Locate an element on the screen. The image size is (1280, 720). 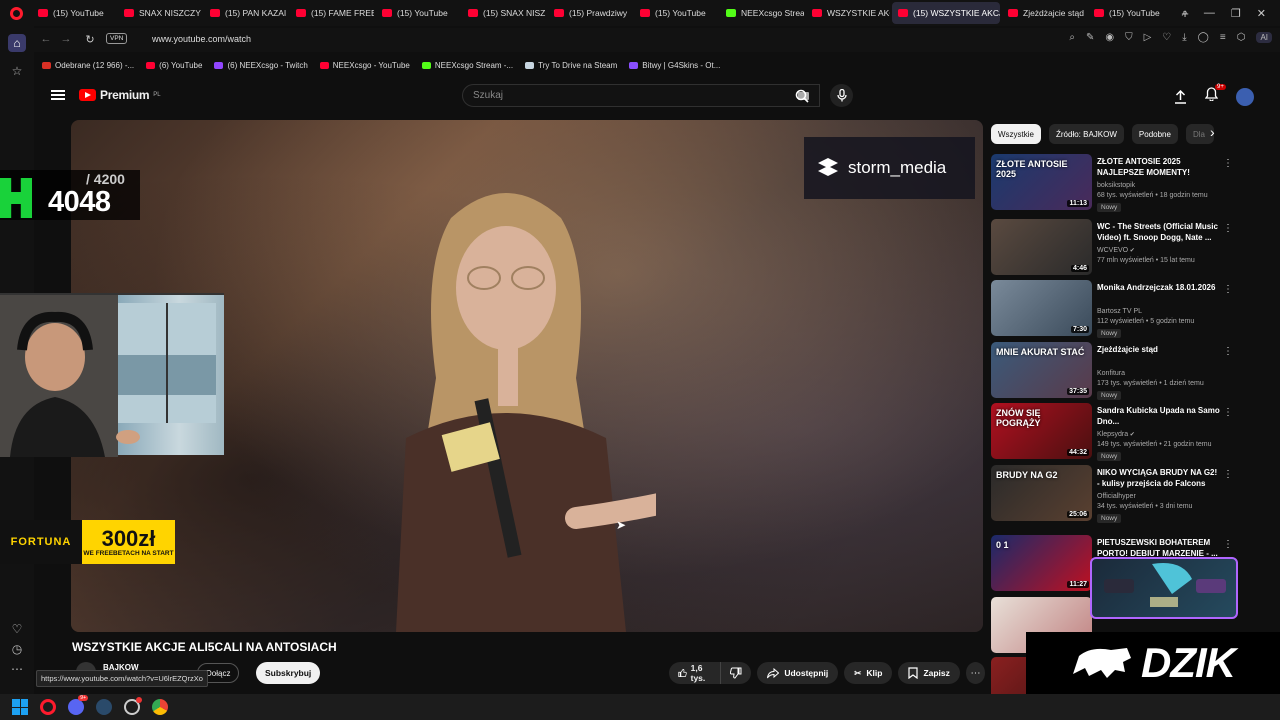
shield-icon: ⛉ is located at coordinates (1129, 37).